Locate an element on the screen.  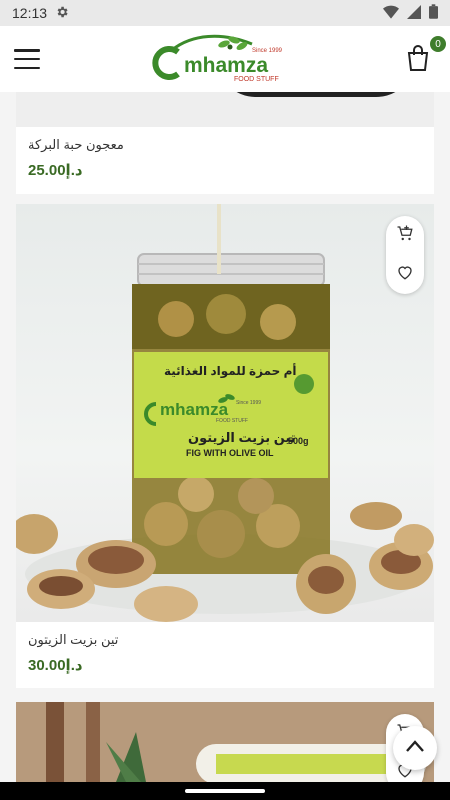
system-navigation-bar is located at coordinates (225, 791).